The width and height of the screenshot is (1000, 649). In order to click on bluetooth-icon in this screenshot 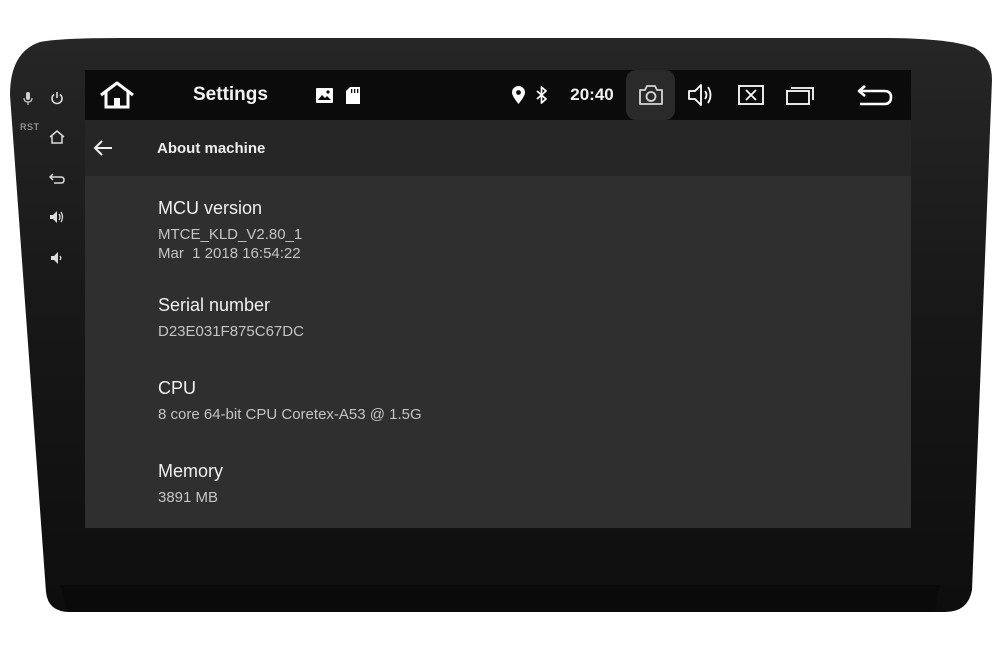, I will do `click(541, 95)`.